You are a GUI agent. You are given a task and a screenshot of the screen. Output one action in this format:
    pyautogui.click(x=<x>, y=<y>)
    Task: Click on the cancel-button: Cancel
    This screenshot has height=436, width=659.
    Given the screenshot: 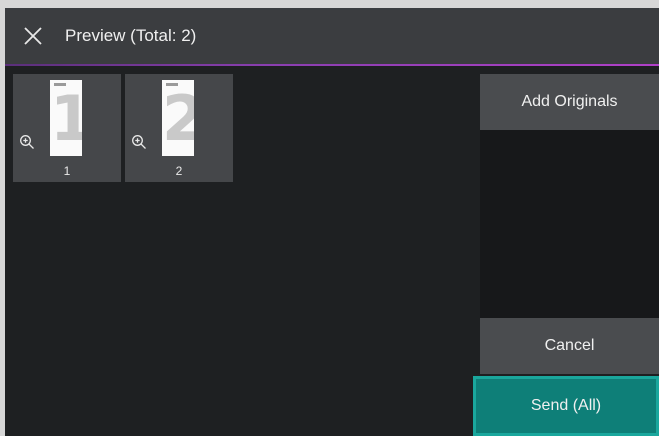 What is the action you would take?
    pyautogui.click(x=569, y=346)
    